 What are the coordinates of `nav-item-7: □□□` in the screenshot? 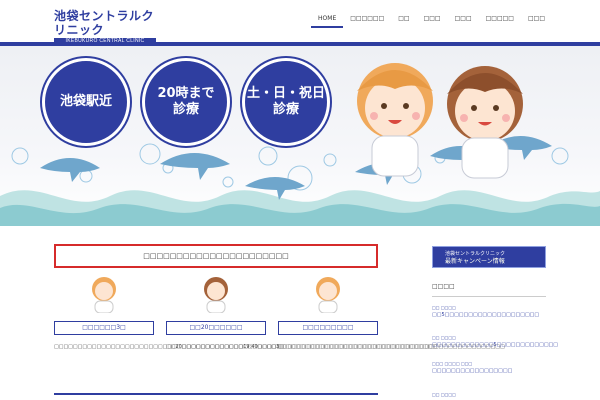 It's located at (536, 20).